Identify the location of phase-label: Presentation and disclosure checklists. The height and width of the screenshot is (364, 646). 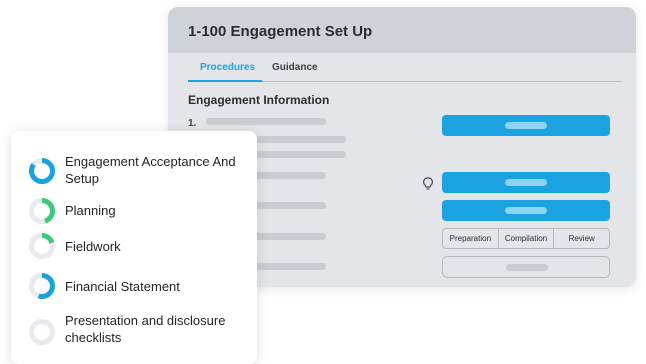
(145, 329).